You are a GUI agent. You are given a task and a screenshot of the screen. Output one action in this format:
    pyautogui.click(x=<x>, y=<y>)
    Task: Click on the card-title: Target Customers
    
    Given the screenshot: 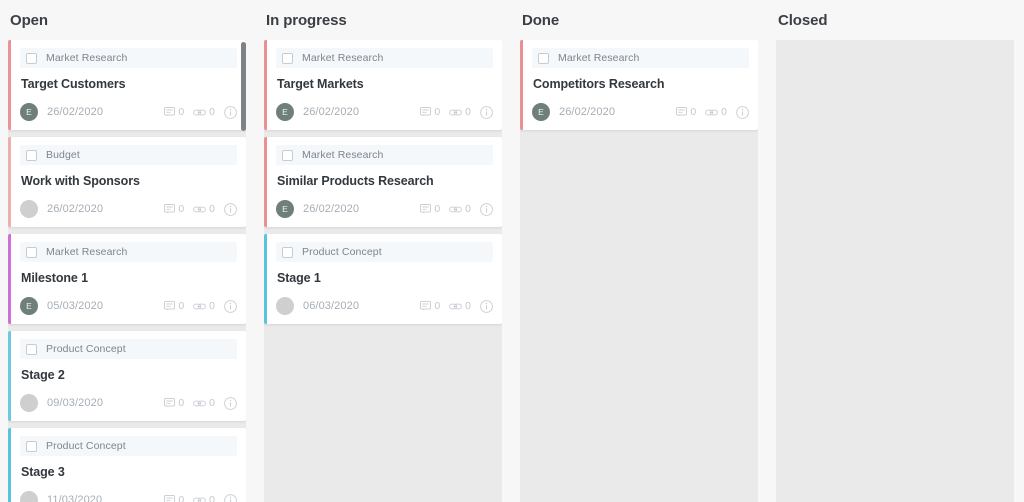 What is the action you would take?
    pyautogui.click(x=129, y=84)
    